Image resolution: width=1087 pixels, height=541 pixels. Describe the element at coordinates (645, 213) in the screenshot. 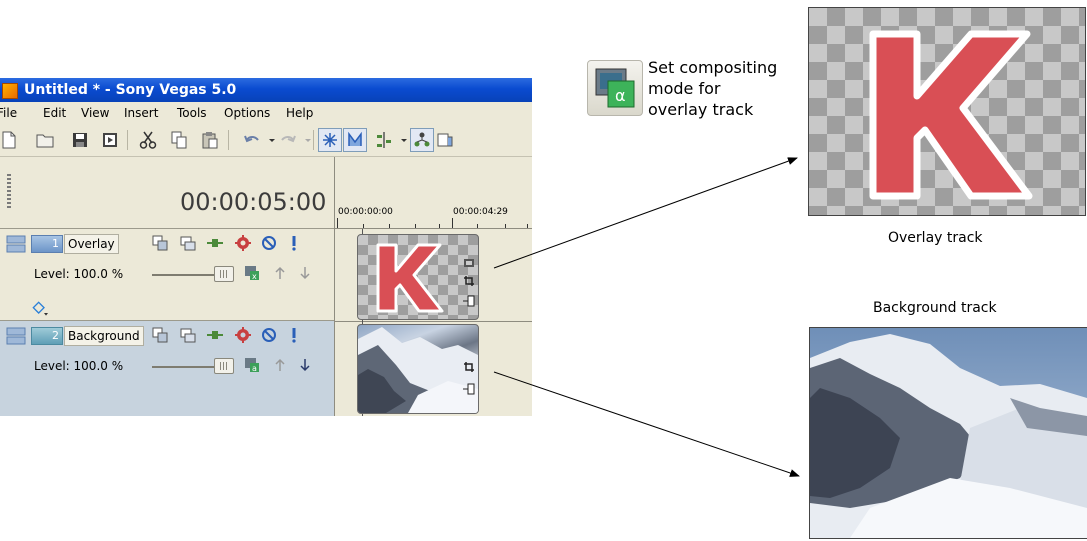

I see `overlay-arrow` at that location.